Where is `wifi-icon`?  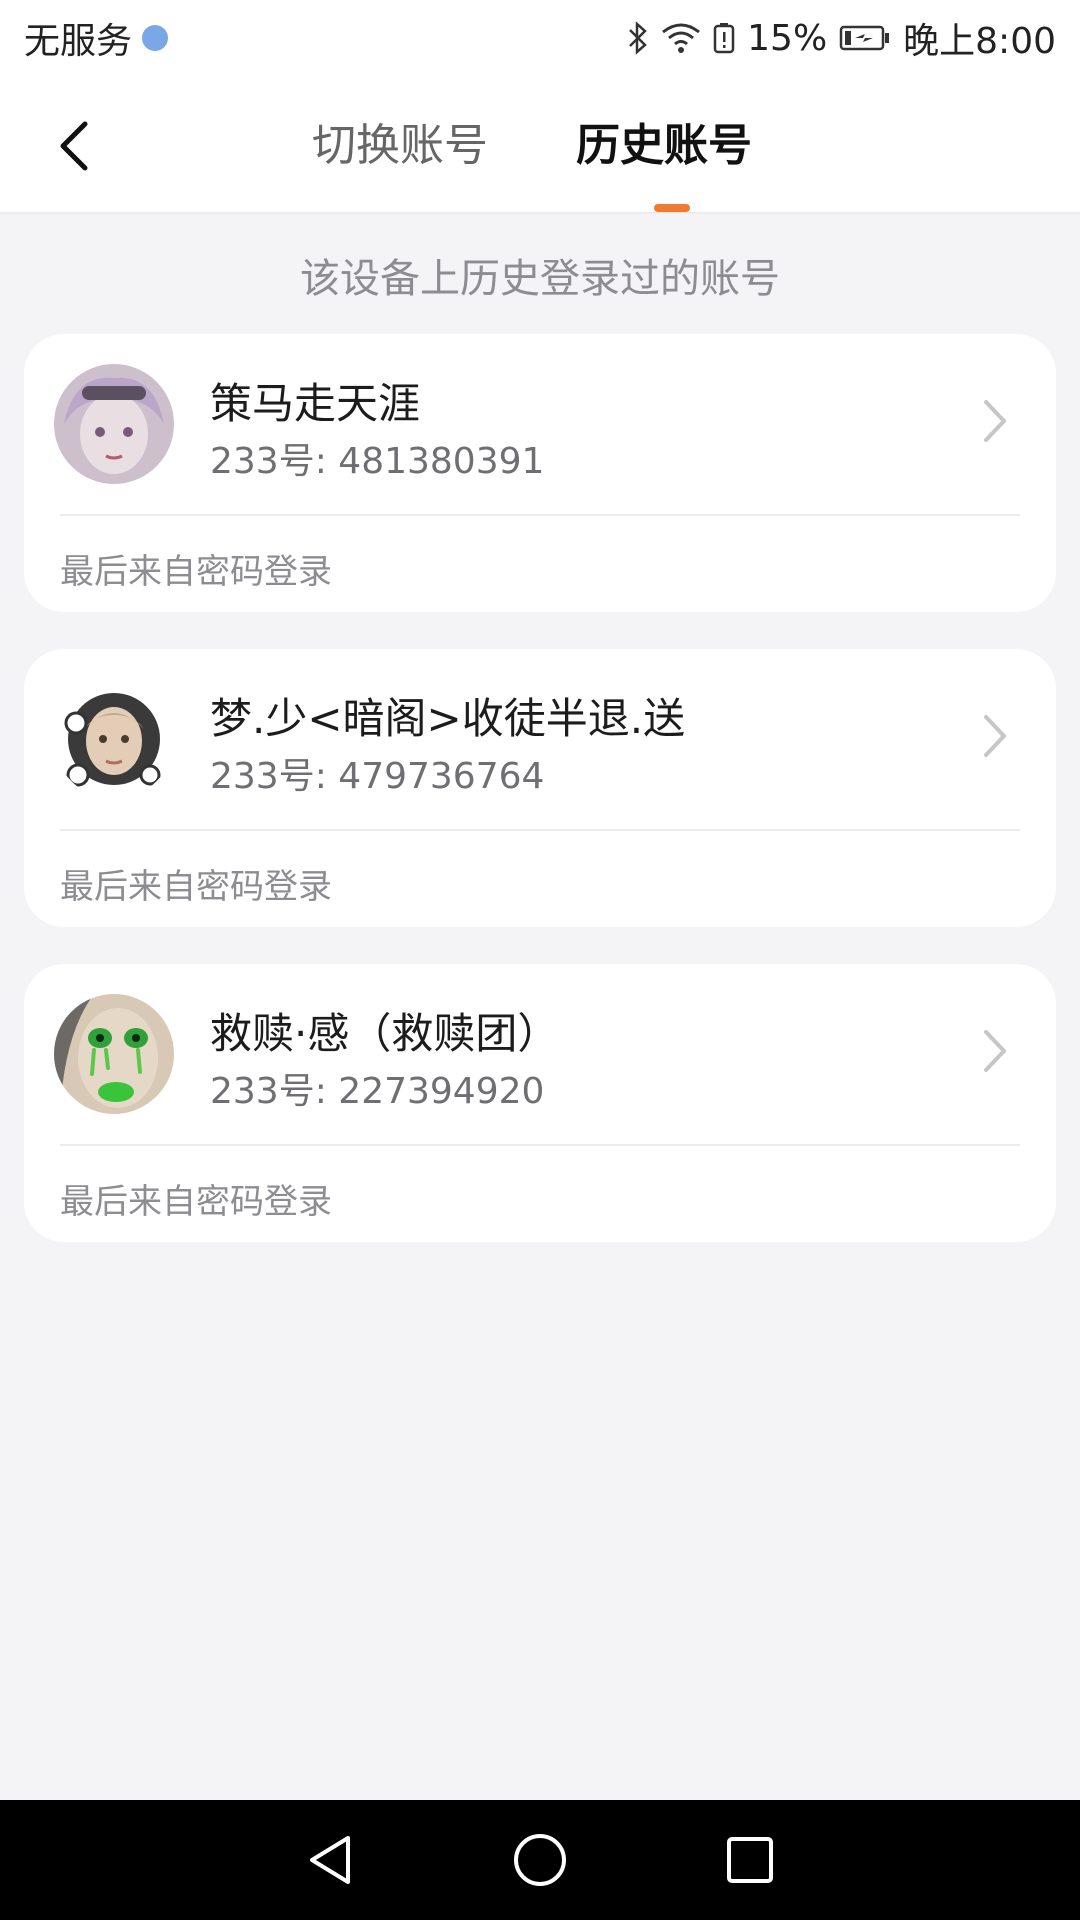 wifi-icon is located at coordinates (681, 38).